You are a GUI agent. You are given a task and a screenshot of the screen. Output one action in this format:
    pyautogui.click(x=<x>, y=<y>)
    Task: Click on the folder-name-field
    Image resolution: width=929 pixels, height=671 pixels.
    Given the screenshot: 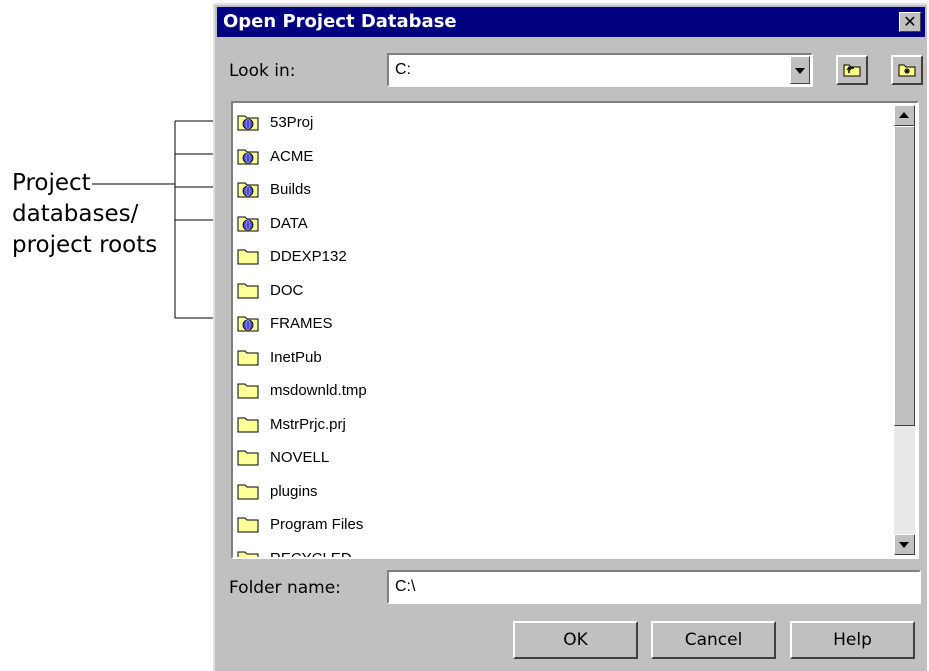 What is the action you would take?
    pyautogui.click(x=654, y=587)
    